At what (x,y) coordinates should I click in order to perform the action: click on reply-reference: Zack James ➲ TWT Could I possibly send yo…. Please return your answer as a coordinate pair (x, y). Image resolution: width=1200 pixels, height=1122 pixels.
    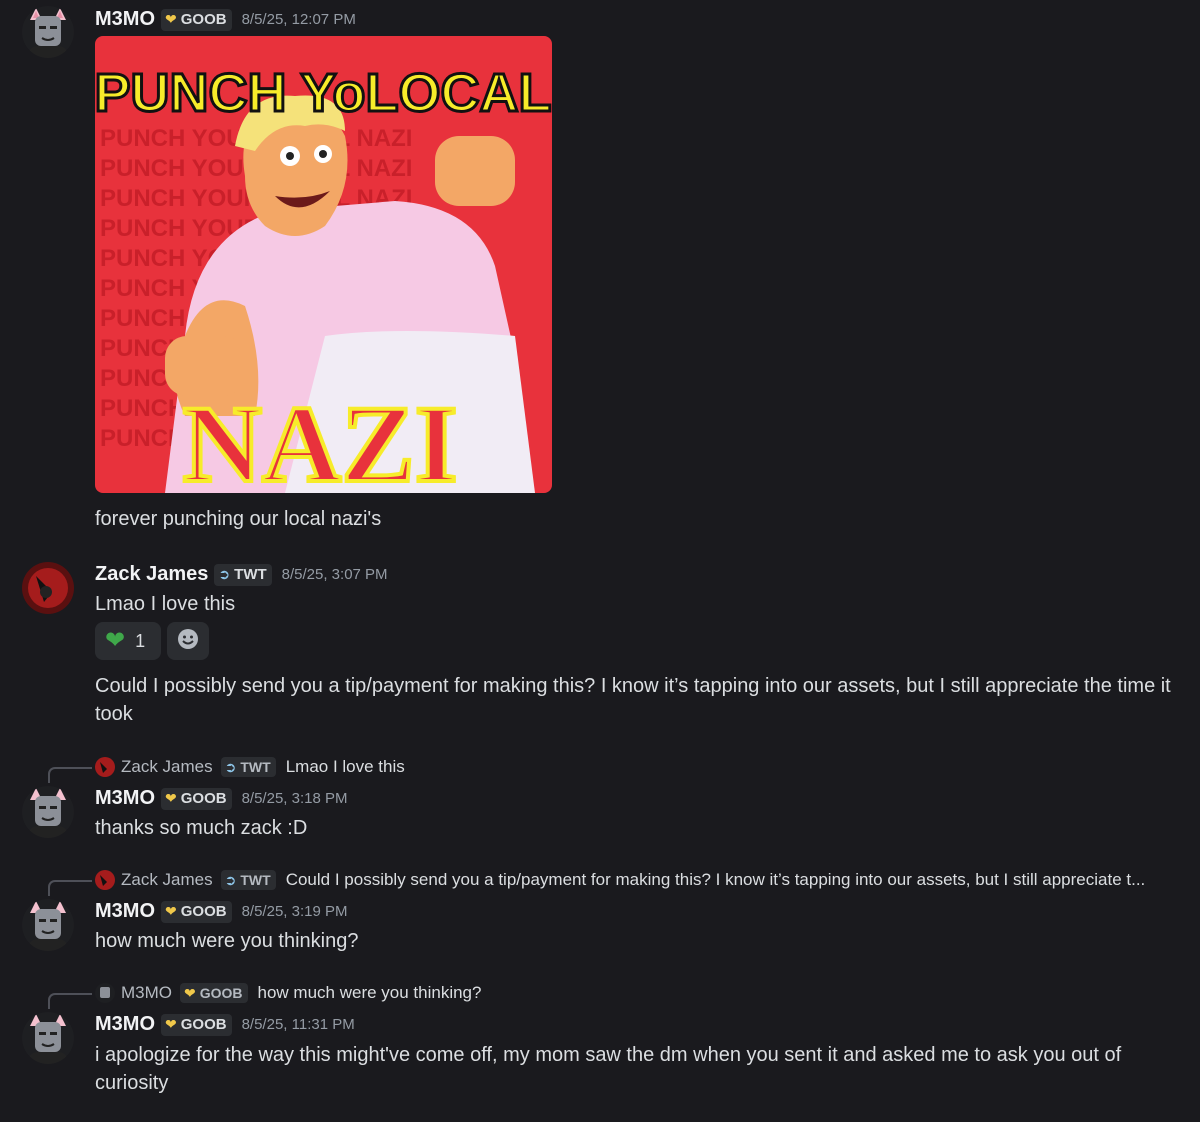
    Looking at the image, I should click on (620, 880).